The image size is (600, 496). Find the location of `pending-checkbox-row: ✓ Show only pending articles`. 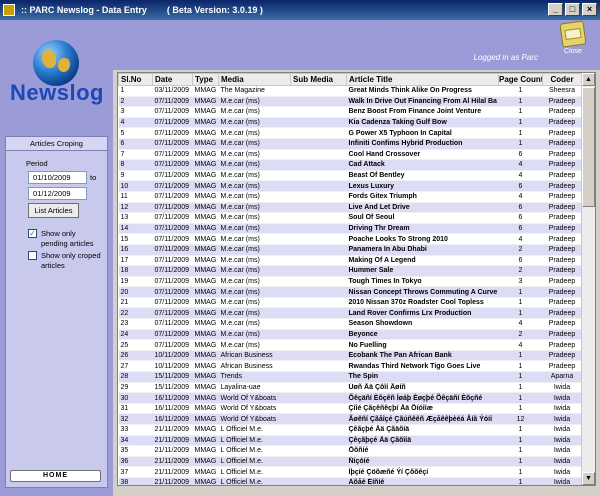

pending-checkbox-row: ✓ Show only pending articles is located at coordinates (64, 239).